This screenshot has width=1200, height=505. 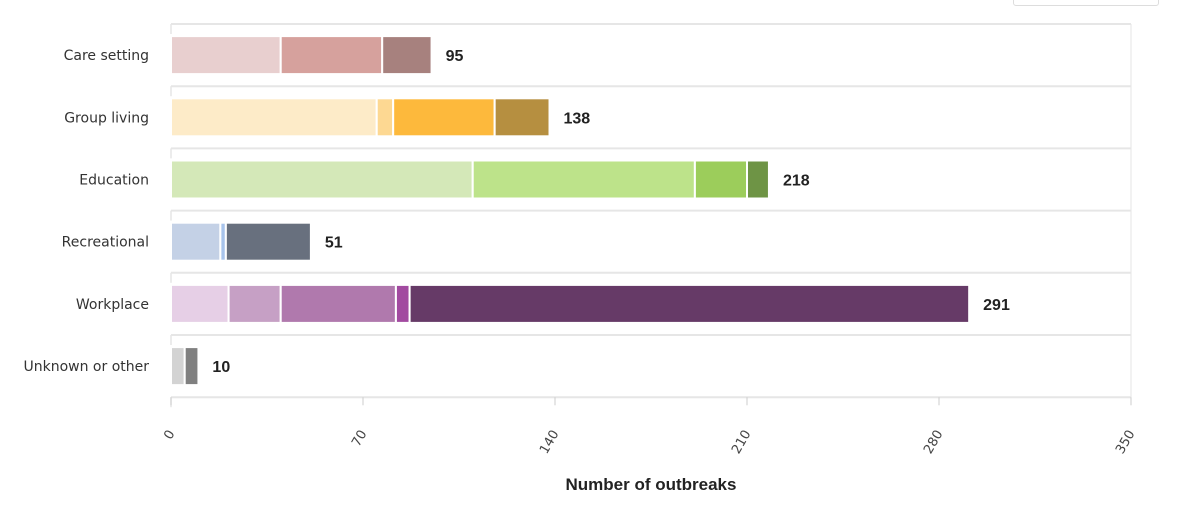 I want to click on bar-total-label: 95, so click(x=455, y=56).